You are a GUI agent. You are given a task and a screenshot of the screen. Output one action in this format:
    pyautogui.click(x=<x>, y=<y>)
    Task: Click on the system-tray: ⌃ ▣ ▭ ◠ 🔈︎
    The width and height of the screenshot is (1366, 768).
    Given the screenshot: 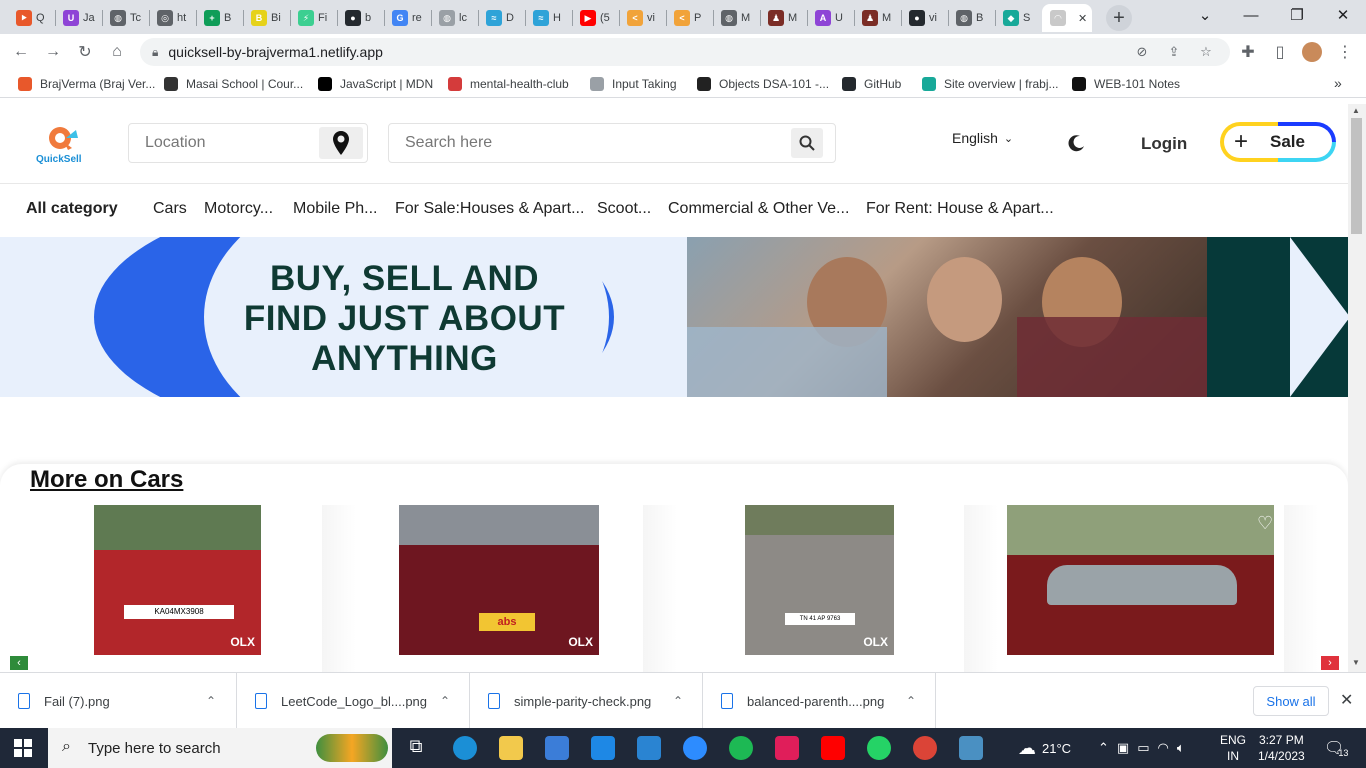 What is the action you would take?
    pyautogui.click(x=1141, y=748)
    